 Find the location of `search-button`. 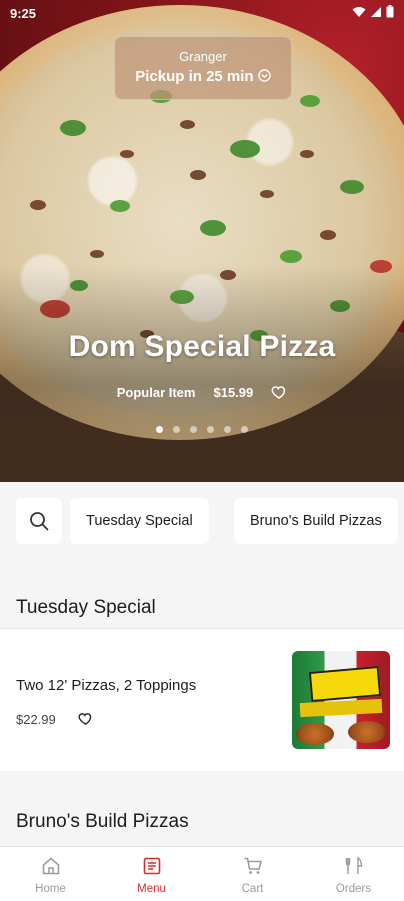

search-button is located at coordinates (39, 521).